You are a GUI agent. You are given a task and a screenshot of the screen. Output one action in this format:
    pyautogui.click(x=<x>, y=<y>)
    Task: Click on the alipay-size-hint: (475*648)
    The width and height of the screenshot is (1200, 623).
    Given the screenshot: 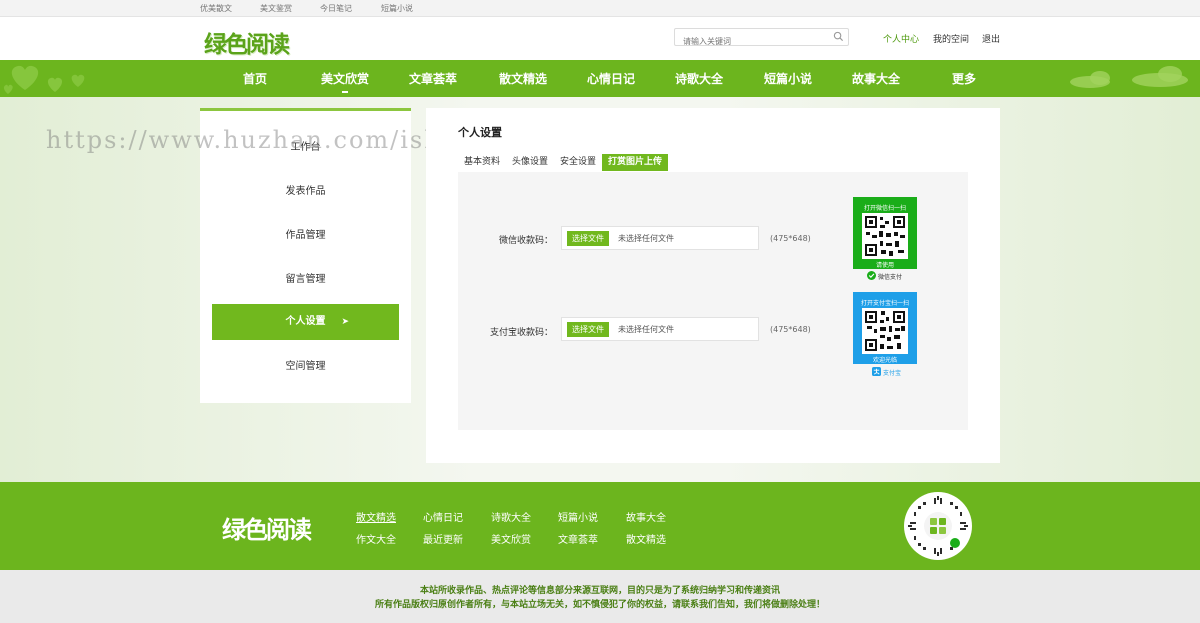 What is the action you would take?
    pyautogui.click(x=790, y=329)
    